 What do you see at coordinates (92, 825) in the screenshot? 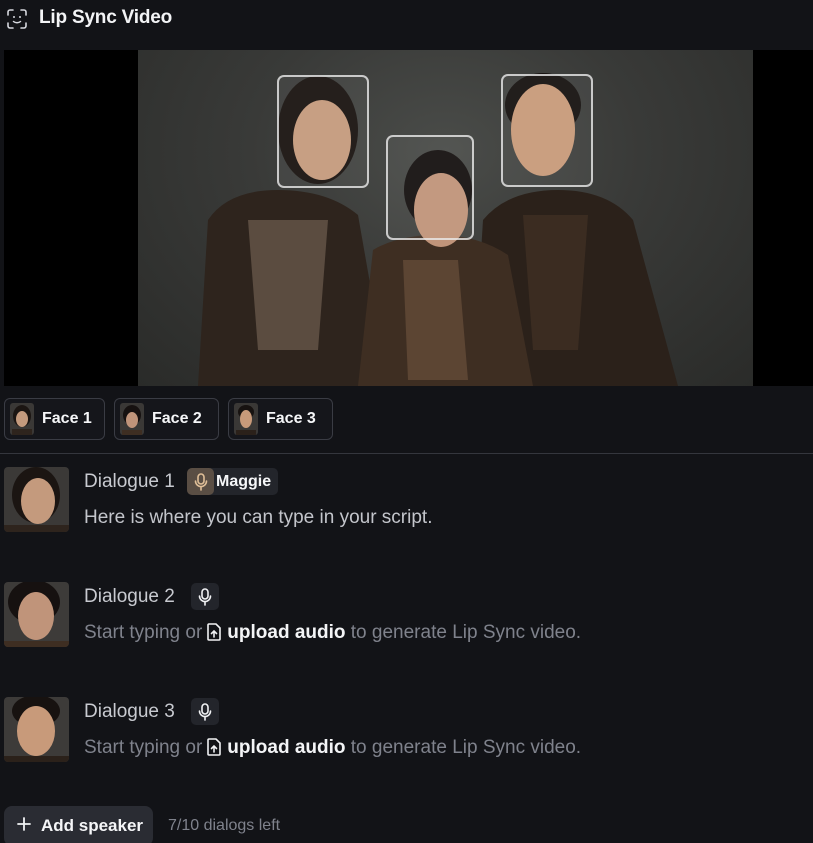
I see `add-speaker-label: Add speaker` at bounding box center [92, 825].